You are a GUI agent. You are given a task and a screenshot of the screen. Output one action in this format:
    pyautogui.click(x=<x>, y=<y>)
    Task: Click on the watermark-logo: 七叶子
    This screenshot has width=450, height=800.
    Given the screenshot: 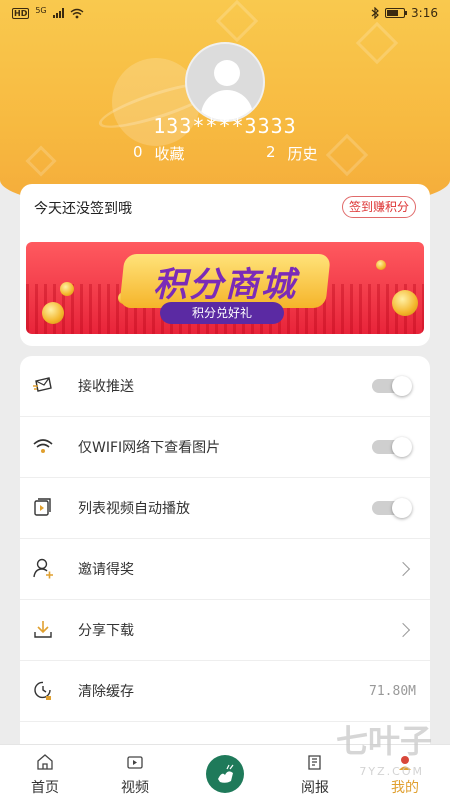 What is the action you would take?
    pyautogui.click(x=383, y=741)
    